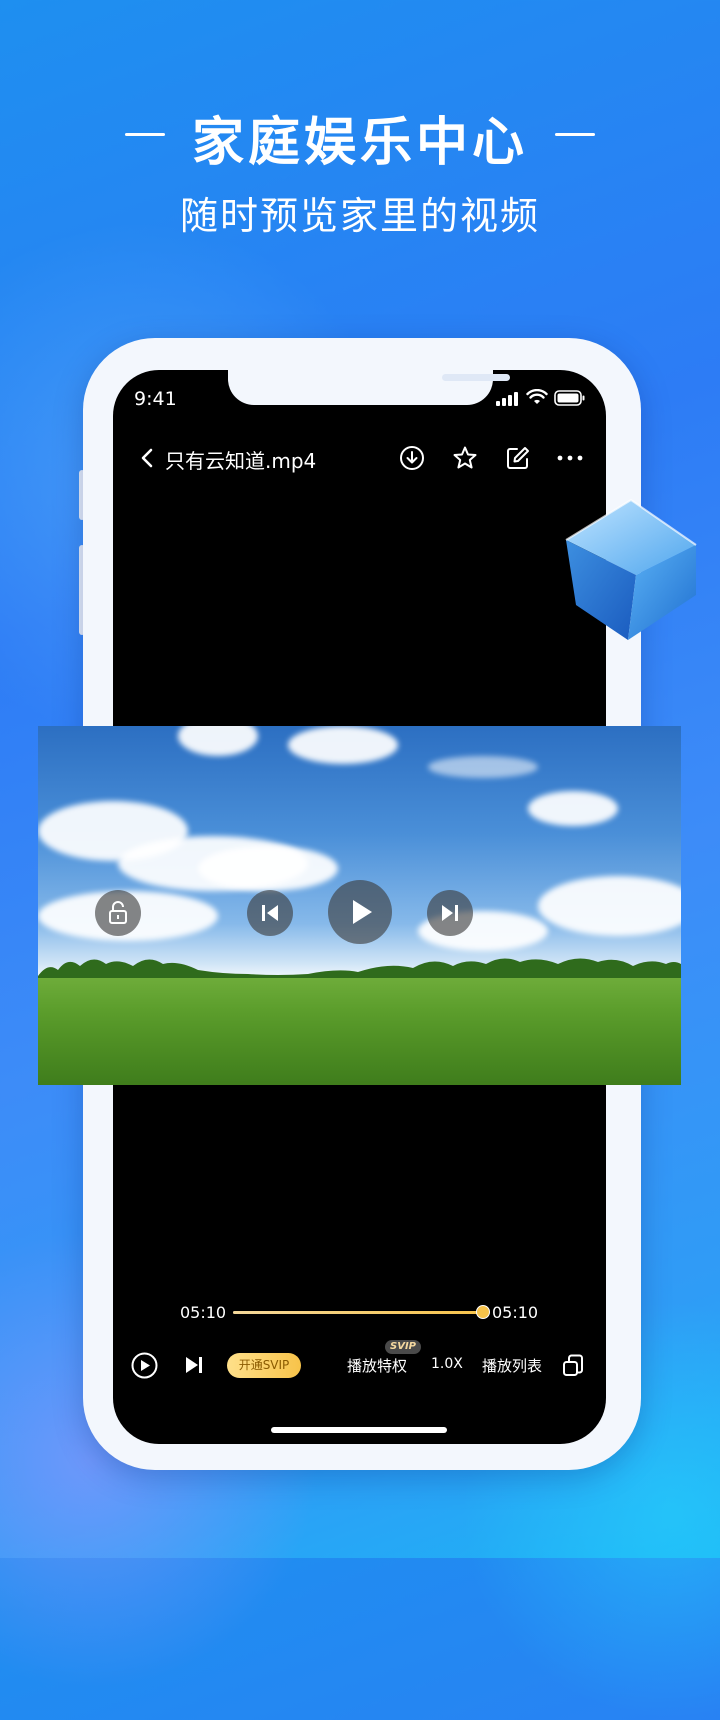  Describe the element at coordinates (359, 1430) in the screenshot. I see `home-indicator` at that location.